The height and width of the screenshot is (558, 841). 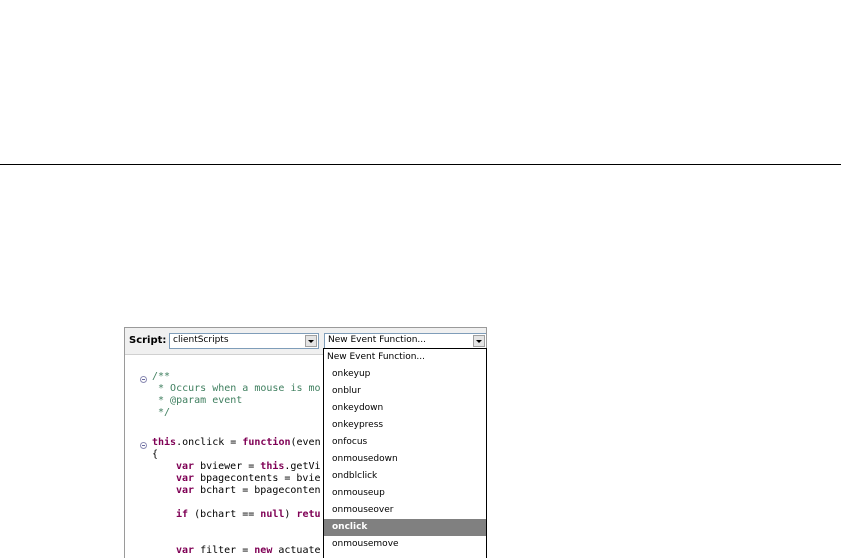 I want to click on code-line: {, so click(x=155, y=455).